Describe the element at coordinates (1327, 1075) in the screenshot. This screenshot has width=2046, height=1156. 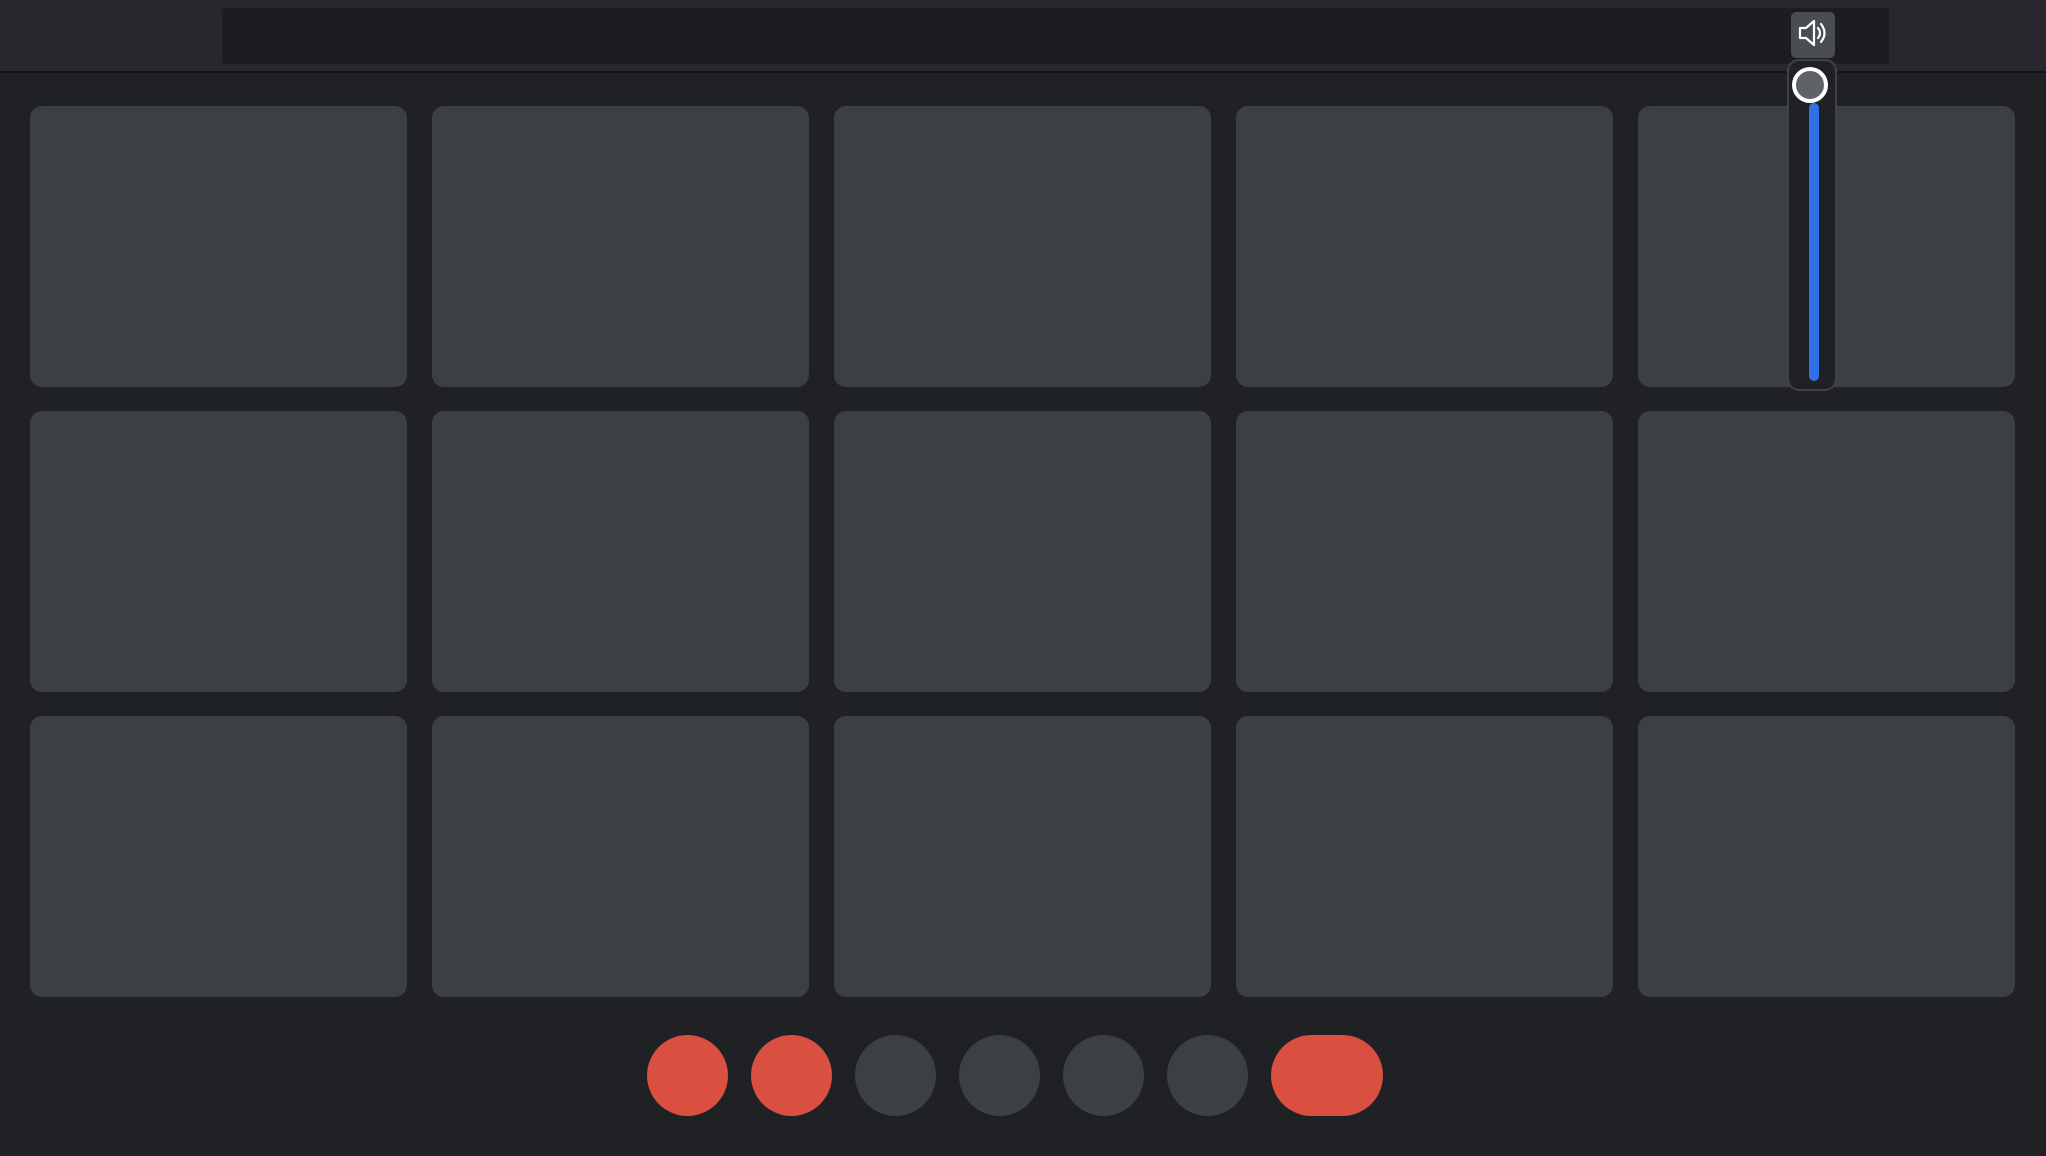
I see `end-call-button` at that location.